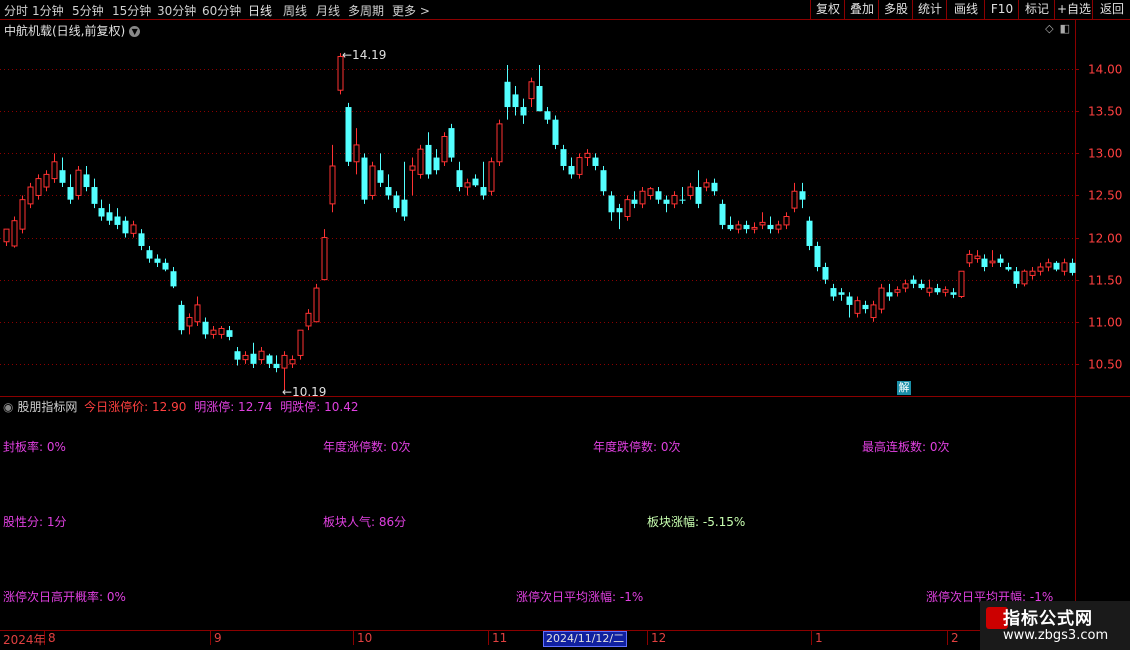  What do you see at coordinates (8, 407) in the screenshot?
I see `collapse-icon: ◉` at bounding box center [8, 407].